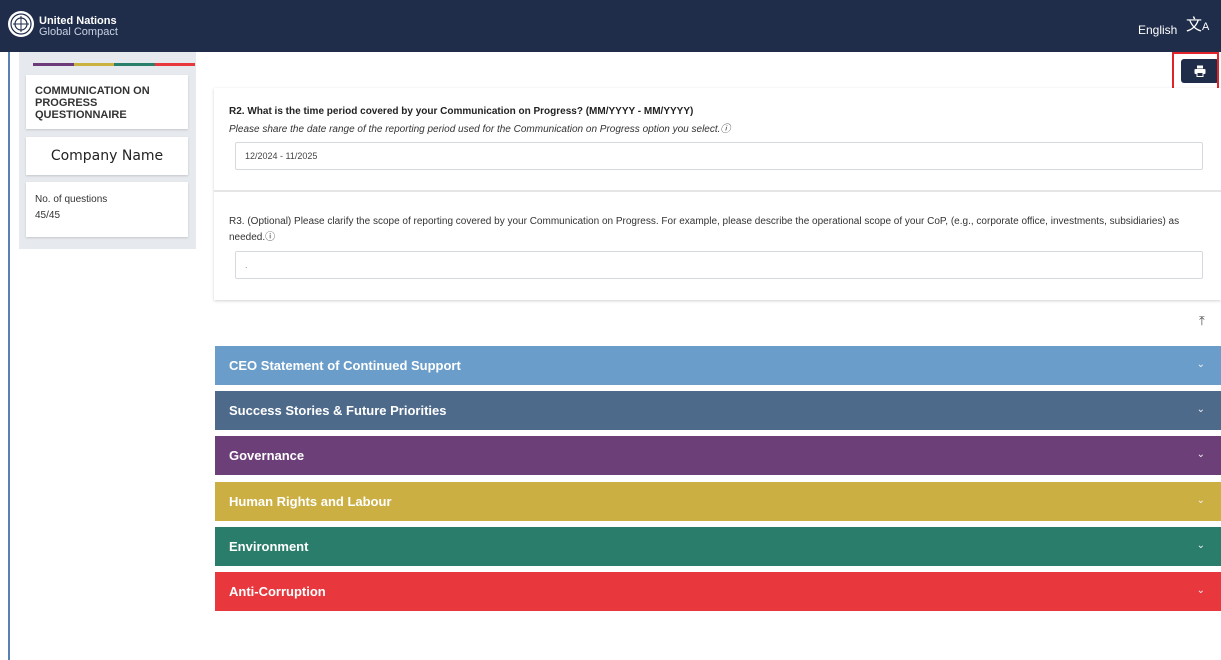 This screenshot has width=1221, height=660. What do you see at coordinates (71, 199) in the screenshot?
I see `question-count-label: No. of questions` at bounding box center [71, 199].